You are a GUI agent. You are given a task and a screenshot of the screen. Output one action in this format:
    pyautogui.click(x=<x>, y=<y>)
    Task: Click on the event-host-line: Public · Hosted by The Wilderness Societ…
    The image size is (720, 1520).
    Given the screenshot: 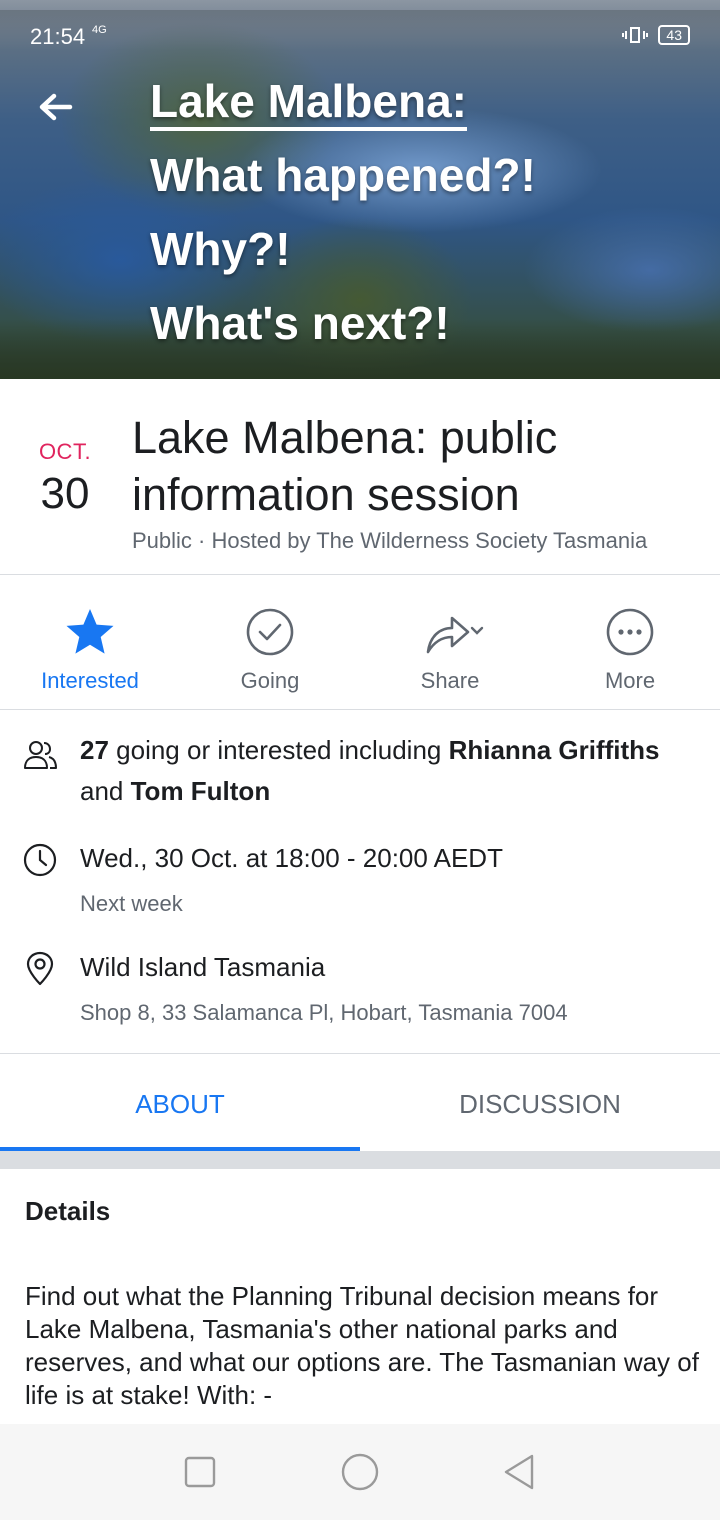 What is the action you would take?
    pyautogui.click(x=389, y=541)
    